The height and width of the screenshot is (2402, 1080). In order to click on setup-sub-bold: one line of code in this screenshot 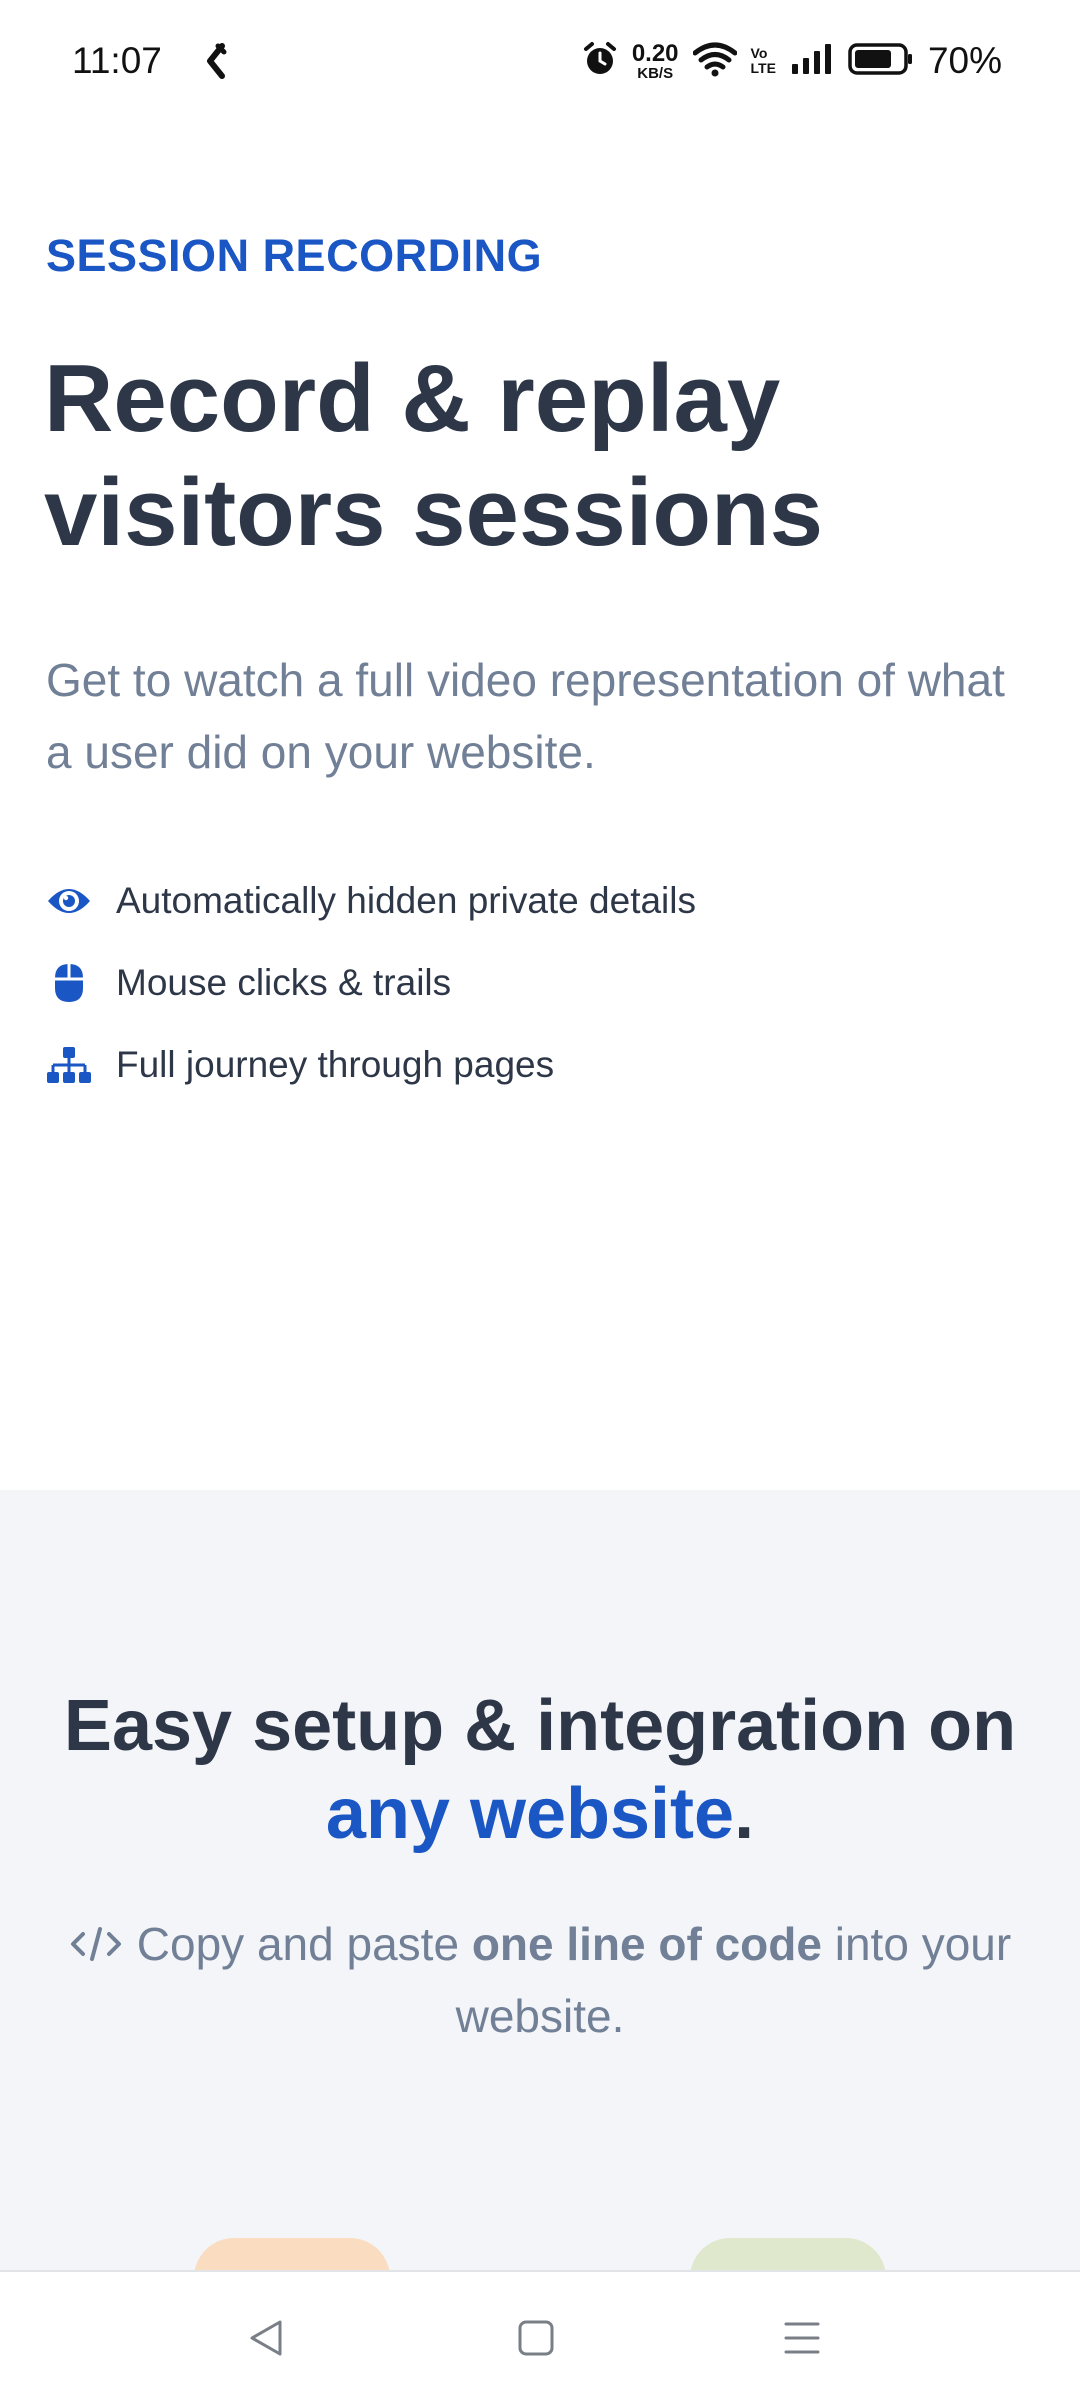, I will do `click(646, 1944)`.